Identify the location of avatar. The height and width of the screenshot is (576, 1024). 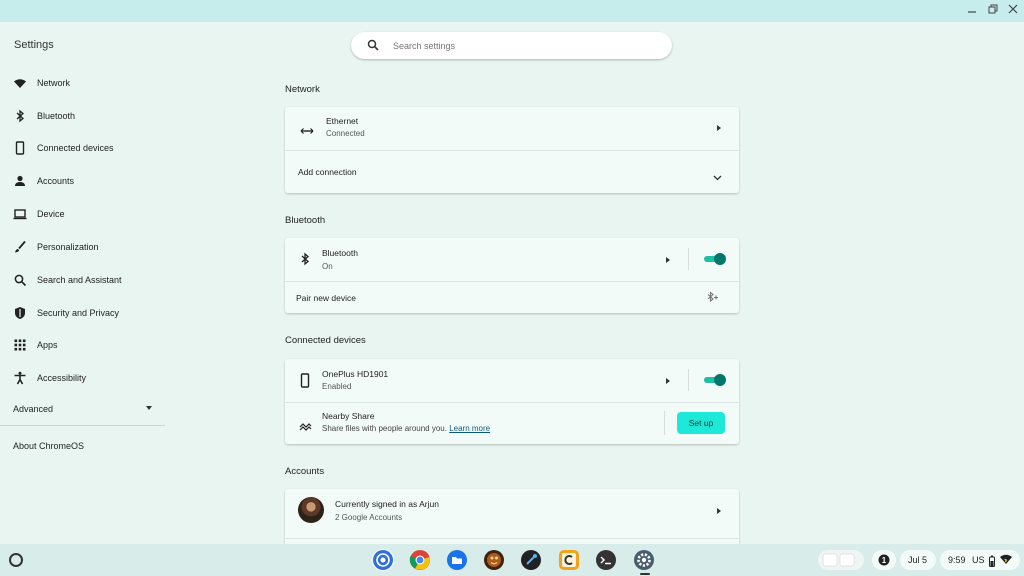
(311, 510).